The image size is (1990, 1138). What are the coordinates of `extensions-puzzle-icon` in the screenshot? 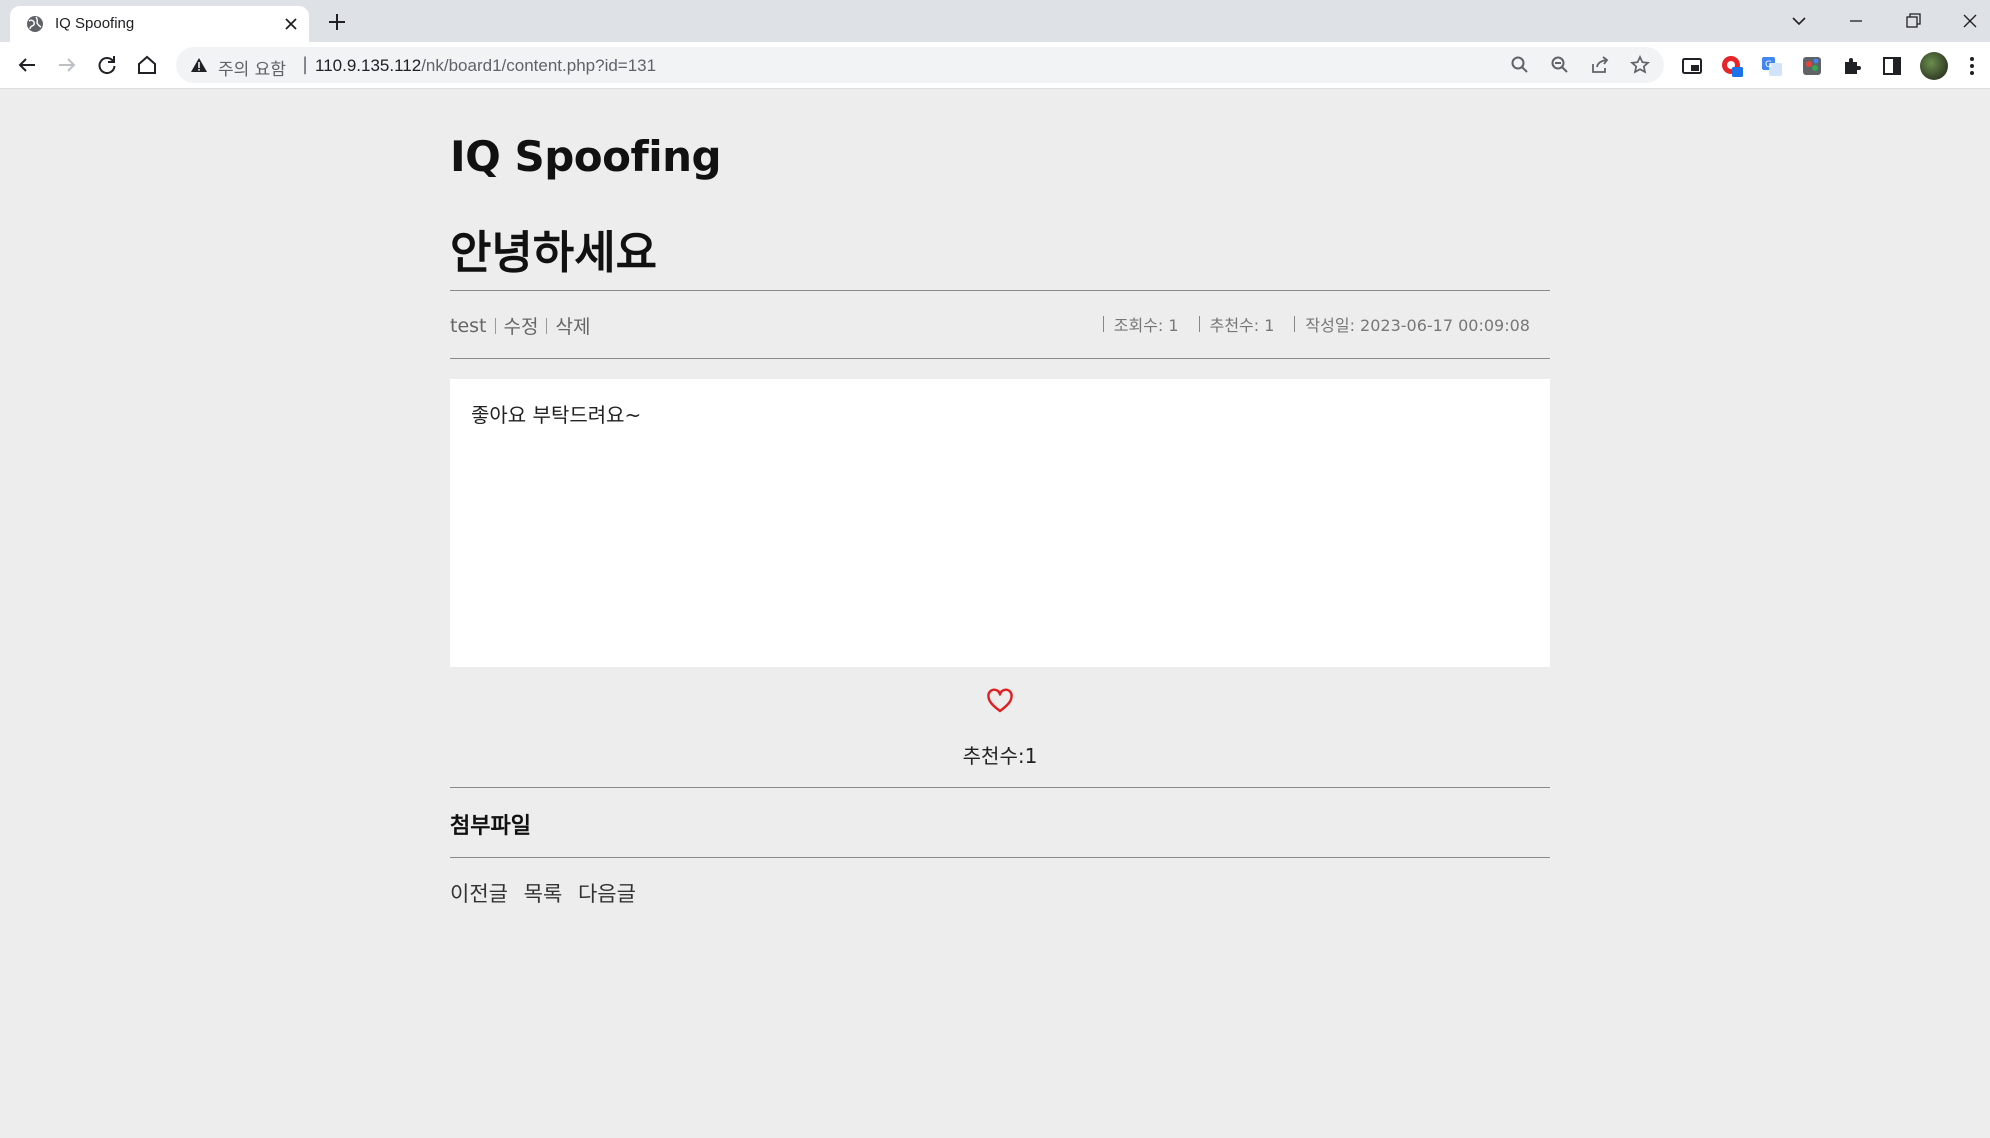 It's located at (1852, 66).